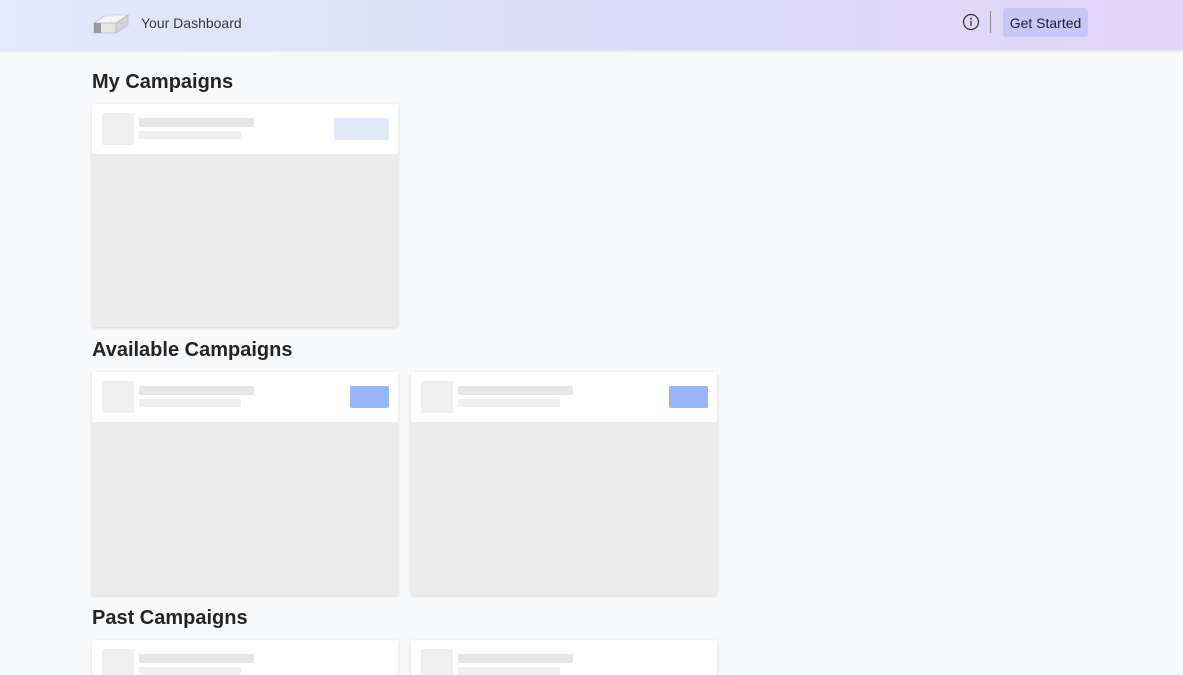 This screenshot has width=1183, height=675. What do you see at coordinates (971, 22) in the screenshot?
I see `info-circle-icon` at bounding box center [971, 22].